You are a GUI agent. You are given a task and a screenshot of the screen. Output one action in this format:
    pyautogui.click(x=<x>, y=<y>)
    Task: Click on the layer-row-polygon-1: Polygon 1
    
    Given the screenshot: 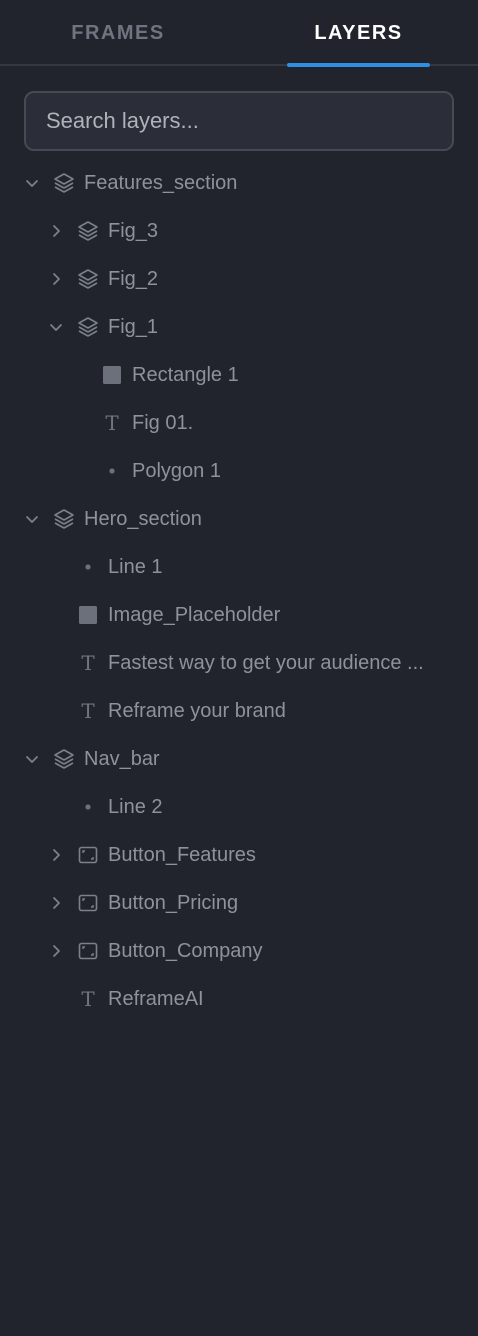 What is the action you would take?
    pyautogui.click(x=239, y=471)
    